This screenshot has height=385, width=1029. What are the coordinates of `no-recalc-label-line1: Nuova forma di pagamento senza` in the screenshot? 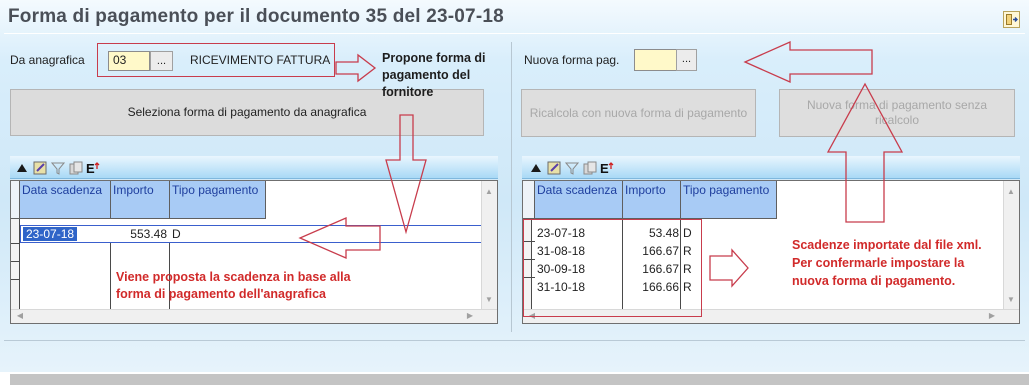 It's located at (897, 105).